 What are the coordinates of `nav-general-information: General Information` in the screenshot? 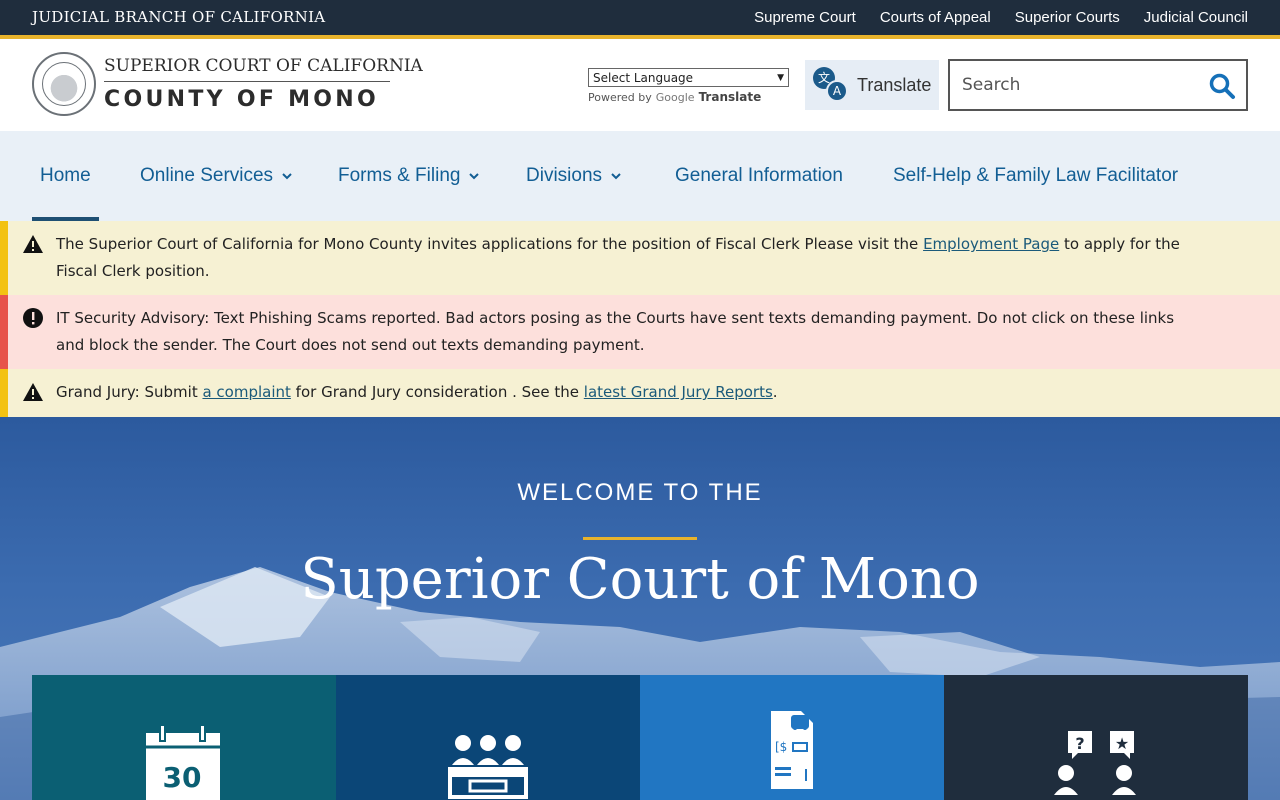 It's located at (759, 176).